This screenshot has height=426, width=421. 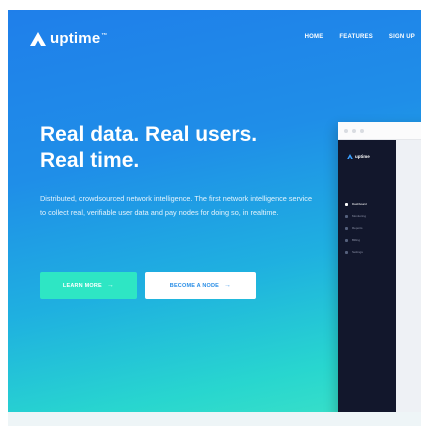 I want to click on app-menu-item-monitoring: Monitoring, so click(x=356, y=216).